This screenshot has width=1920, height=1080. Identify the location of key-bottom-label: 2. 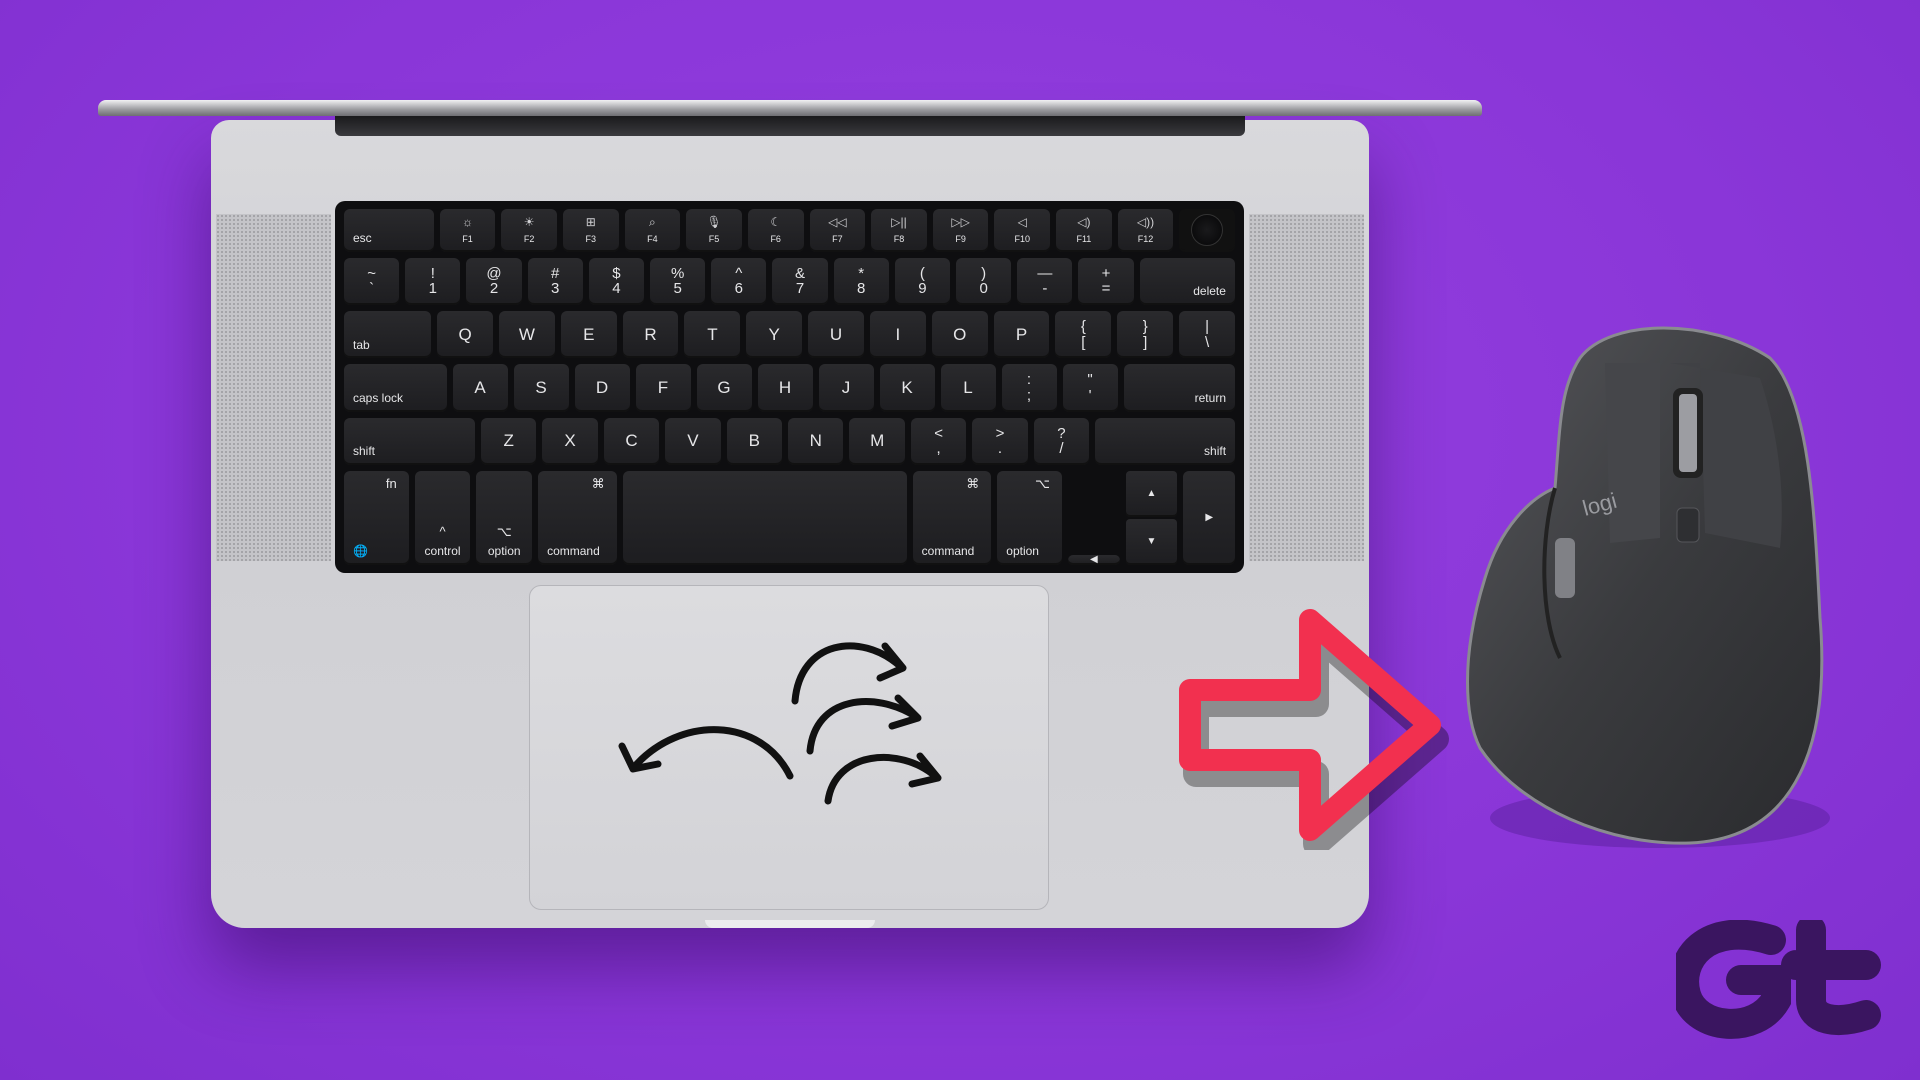
(494, 289).